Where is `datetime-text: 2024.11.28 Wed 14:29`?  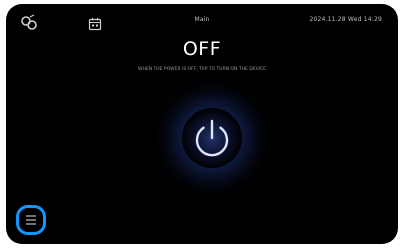 datetime-text: 2024.11.28 Wed 14:29 is located at coordinates (345, 19).